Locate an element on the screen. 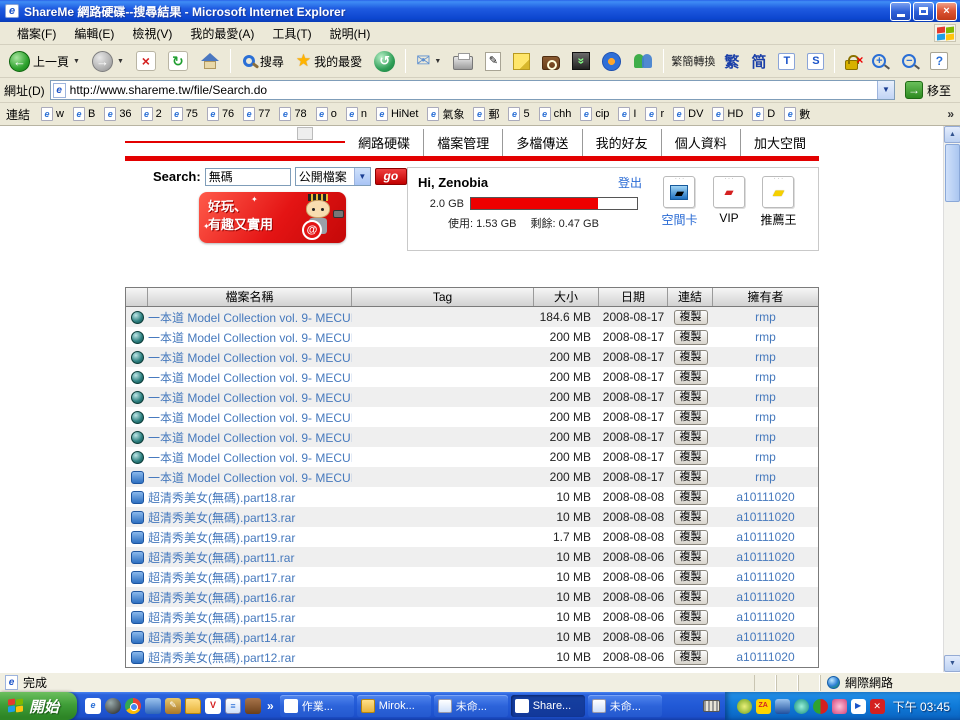 The width and height of the screenshot is (960, 720). zoom-in-button: + is located at coordinates (879, 61).